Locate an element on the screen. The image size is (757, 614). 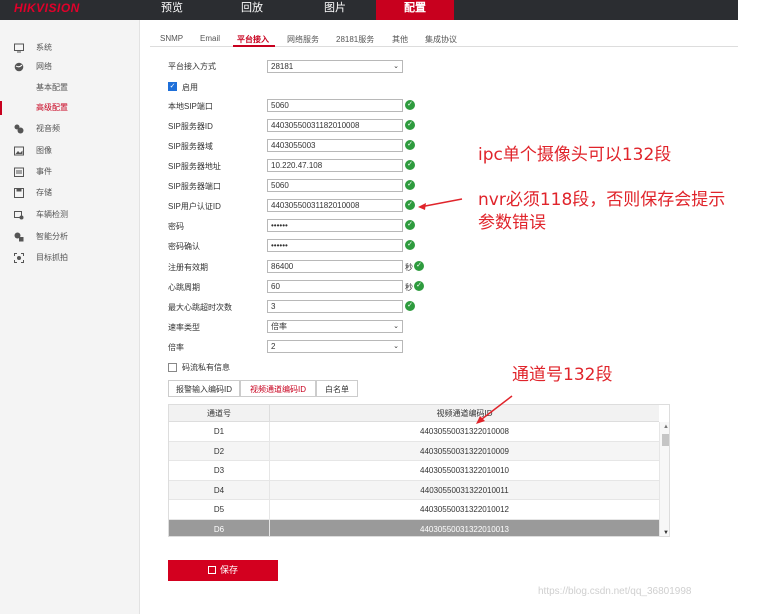
field-label: 注册有效期 is located at coordinates (188, 267).